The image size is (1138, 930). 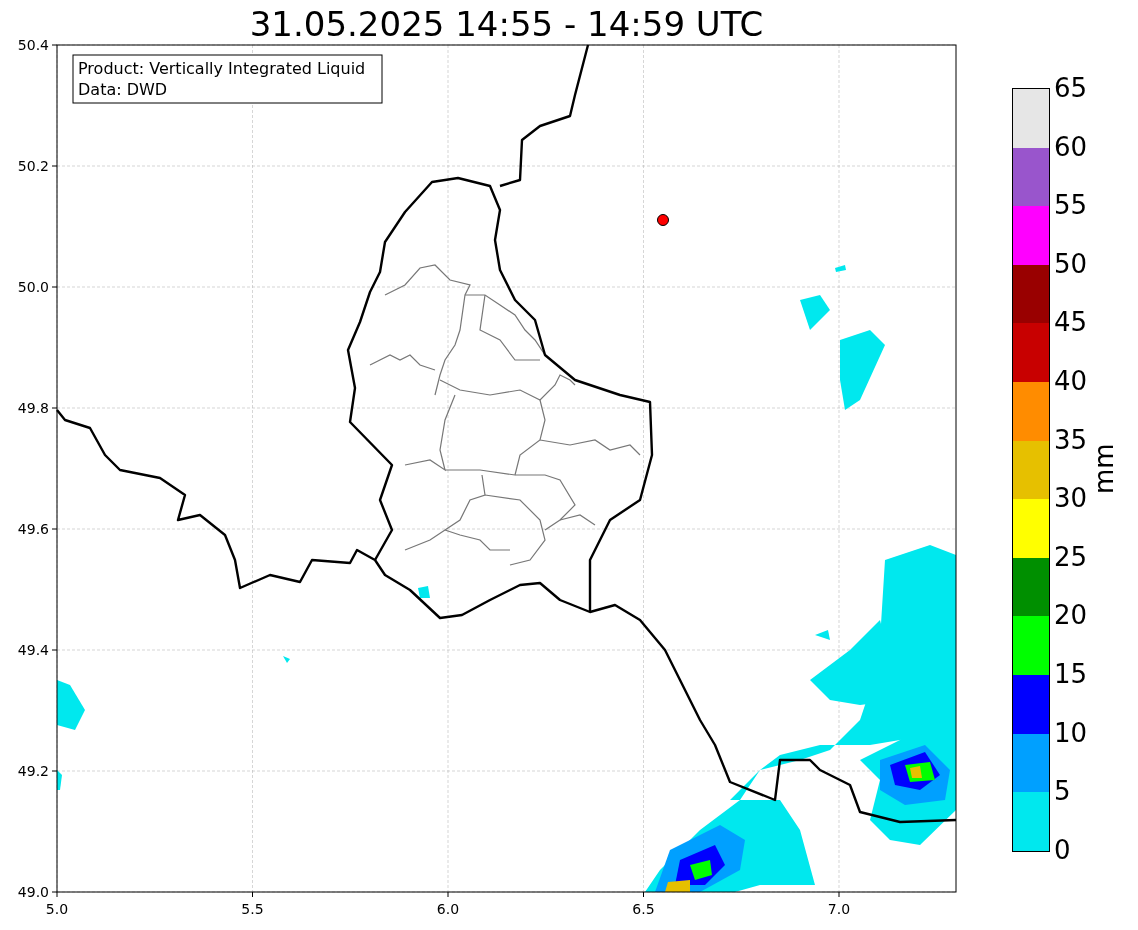 I want to click on colorbar-tick-label: 60, so click(x=1071, y=146).